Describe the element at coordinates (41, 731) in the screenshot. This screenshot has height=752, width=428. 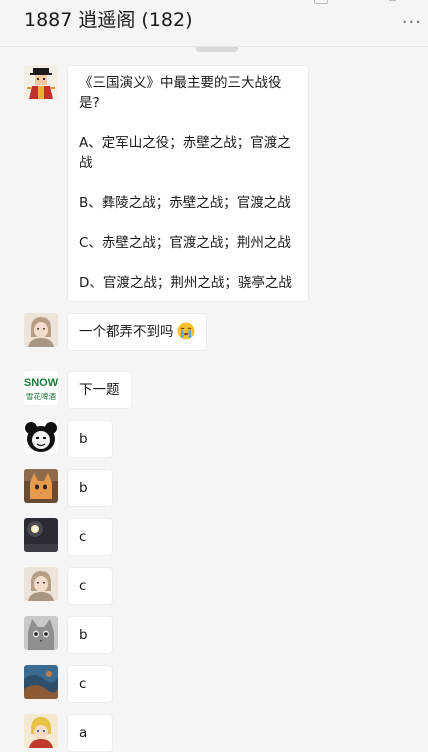
I see `user-avatar-cartoon-character` at that location.